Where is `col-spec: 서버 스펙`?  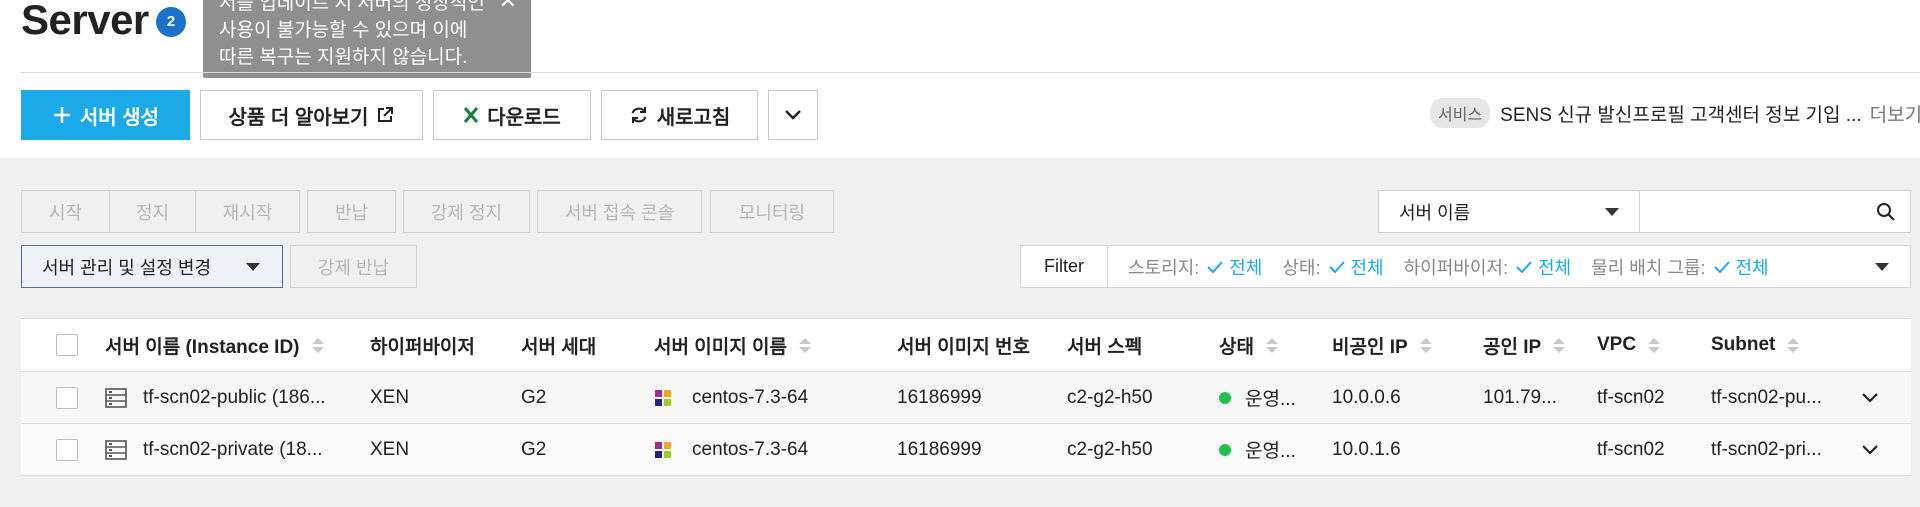
col-spec: 서버 스펙 is located at coordinates (1104, 345).